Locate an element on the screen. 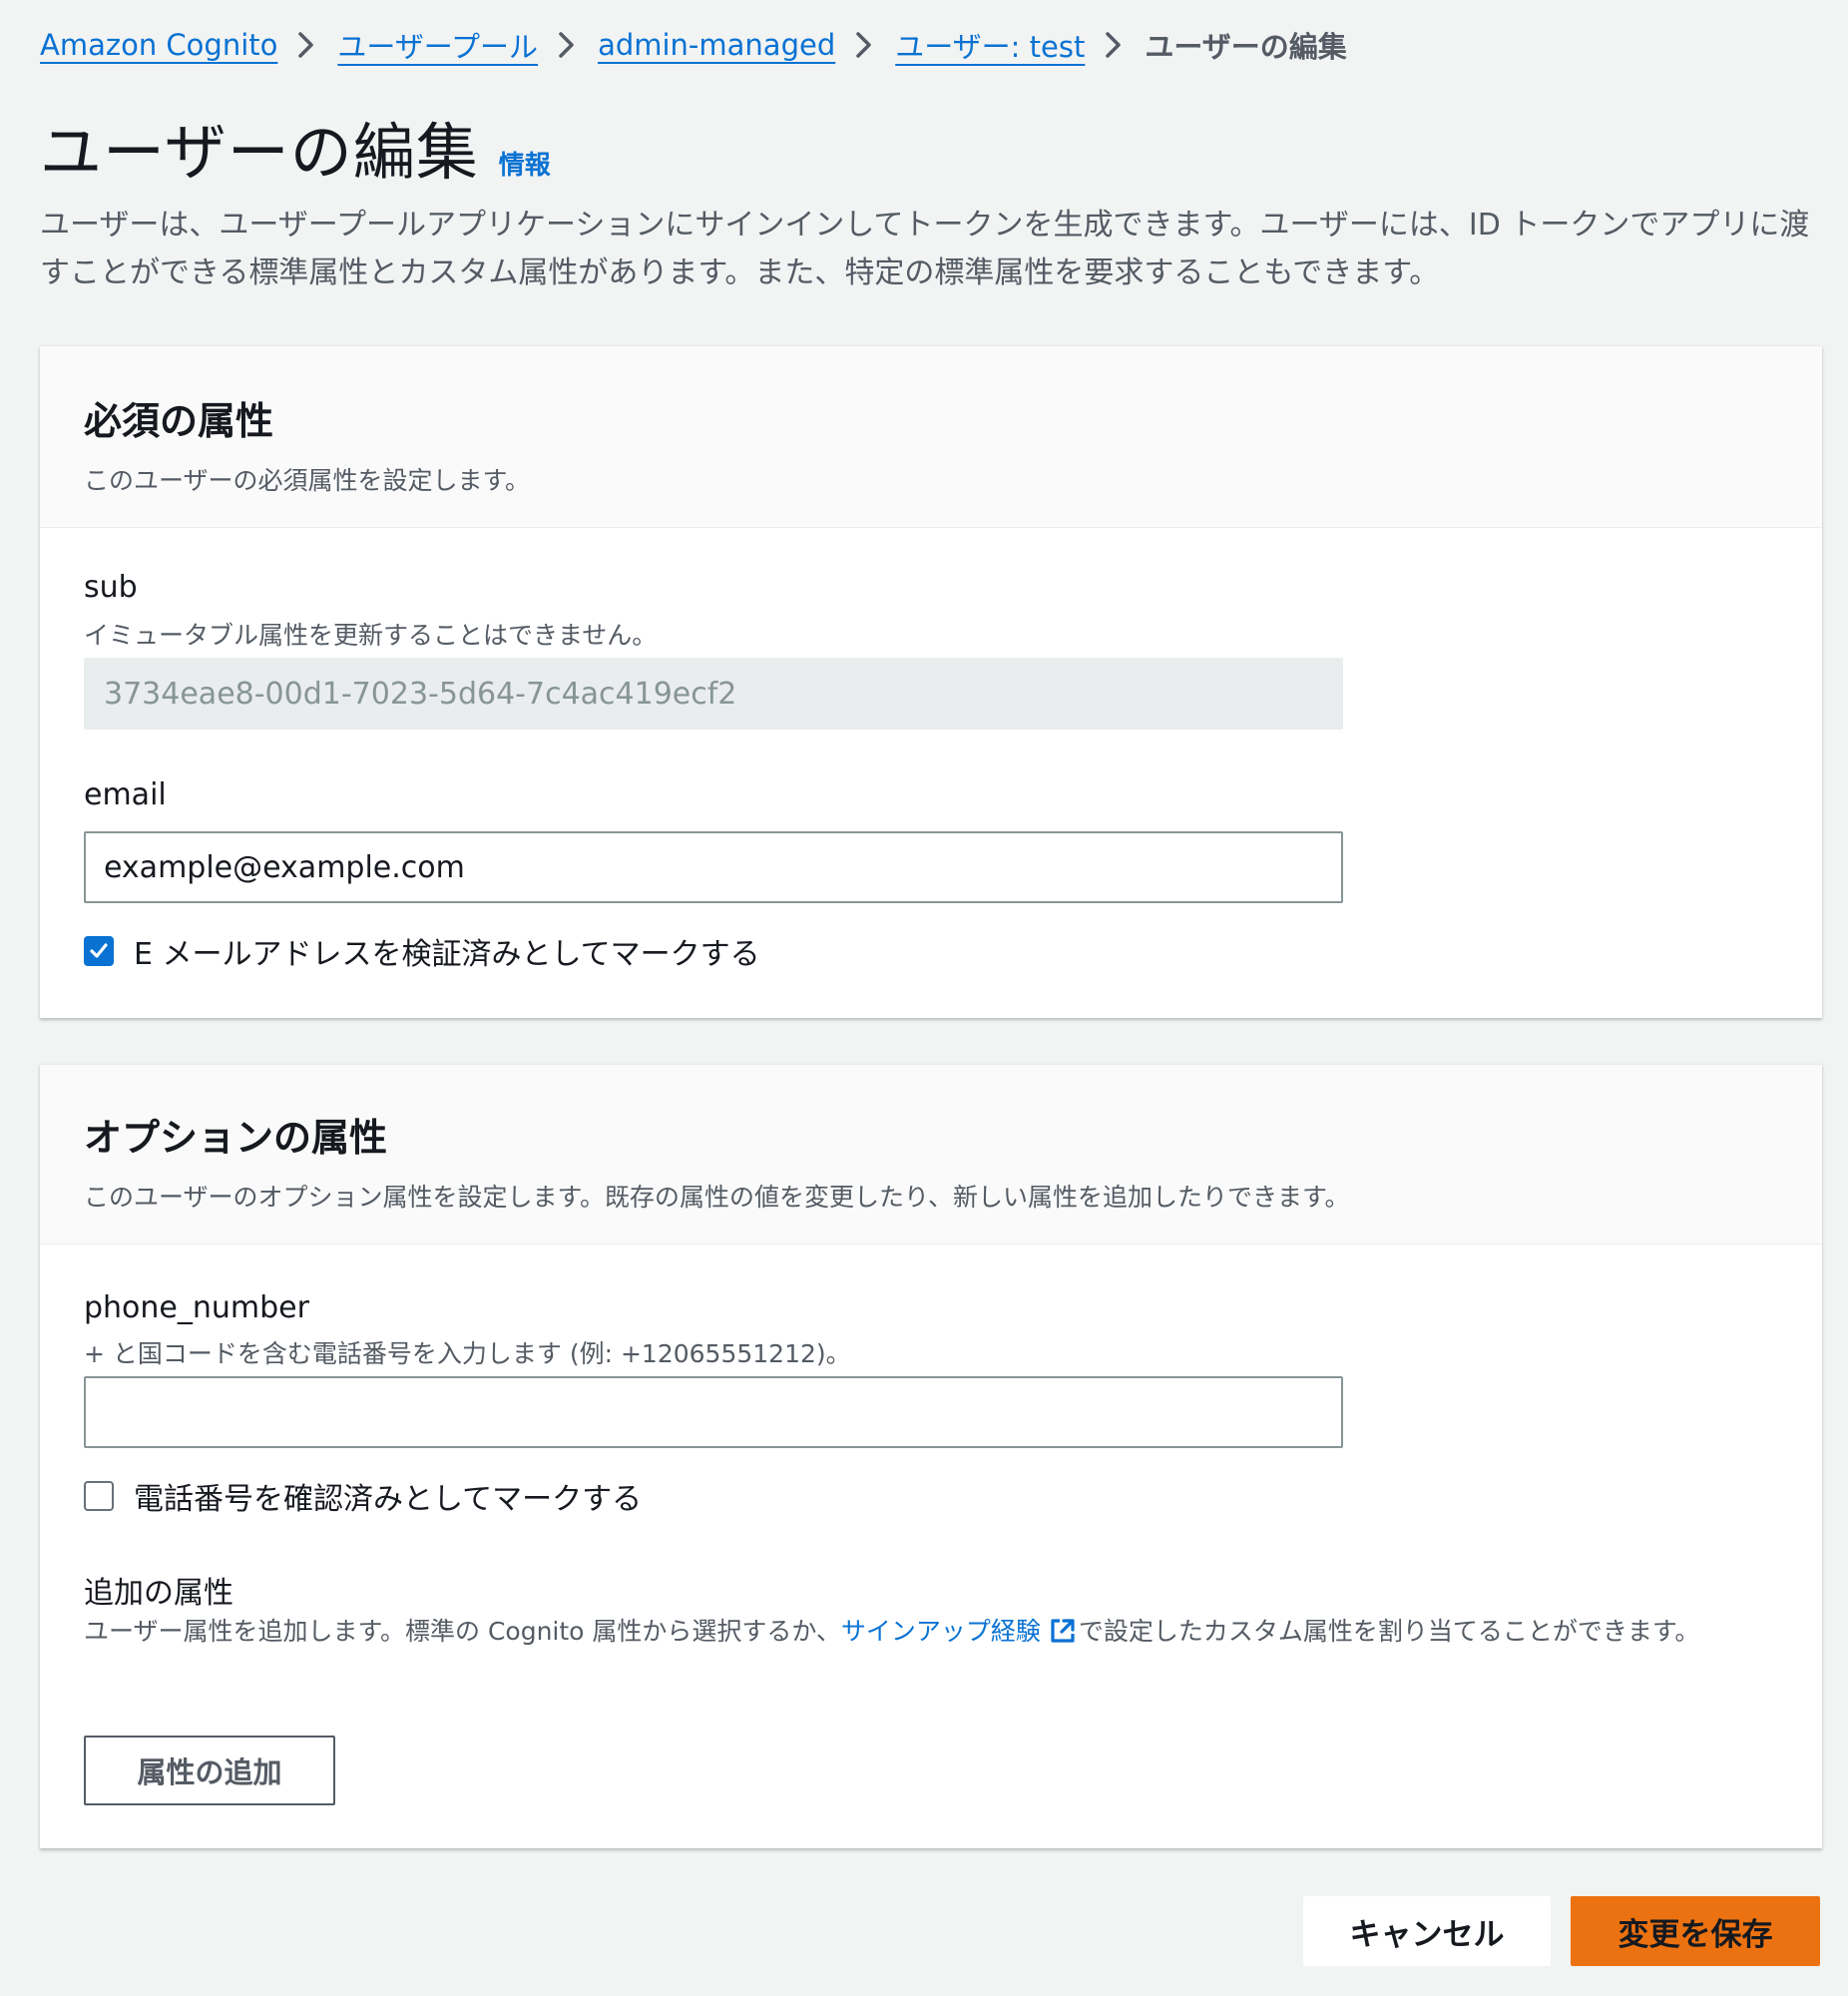 This screenshot has width=1848, height=1996. email-verified-checkbox-row: E メールアドレスを検証済みとしてマークする is located at coordinates (422, 951).